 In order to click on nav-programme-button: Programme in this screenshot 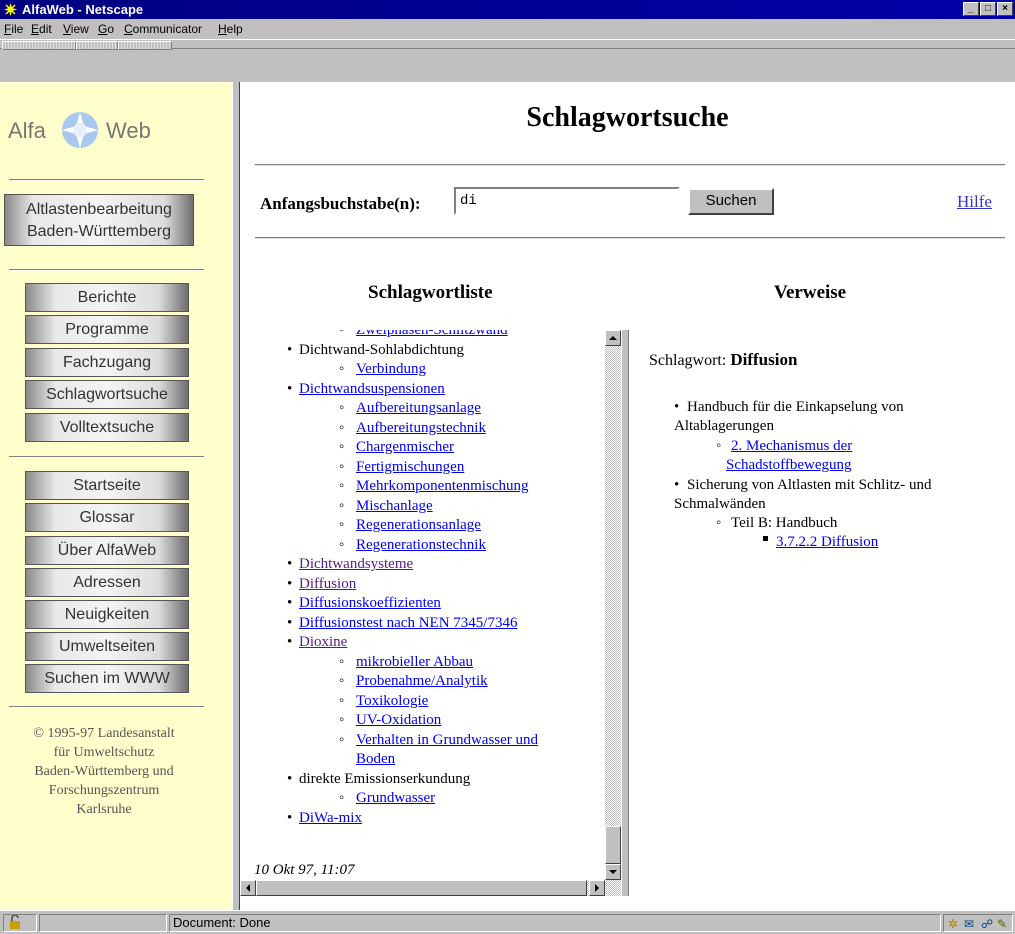, I will do `click(107, 329)`.